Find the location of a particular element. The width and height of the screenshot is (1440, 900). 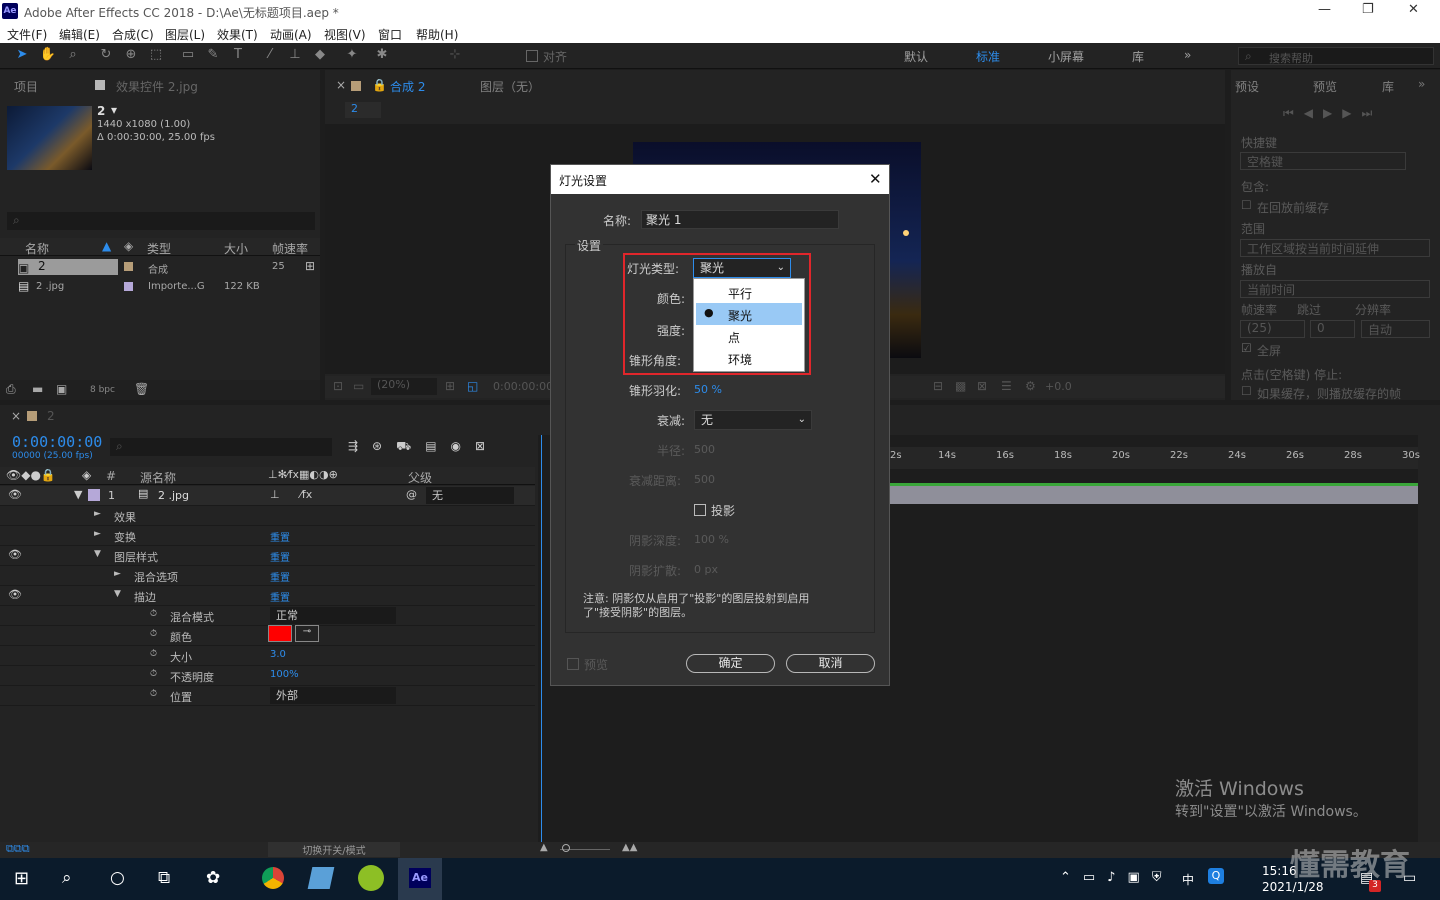

project-search-field: ⌕ is located at coordinates (161, 221).